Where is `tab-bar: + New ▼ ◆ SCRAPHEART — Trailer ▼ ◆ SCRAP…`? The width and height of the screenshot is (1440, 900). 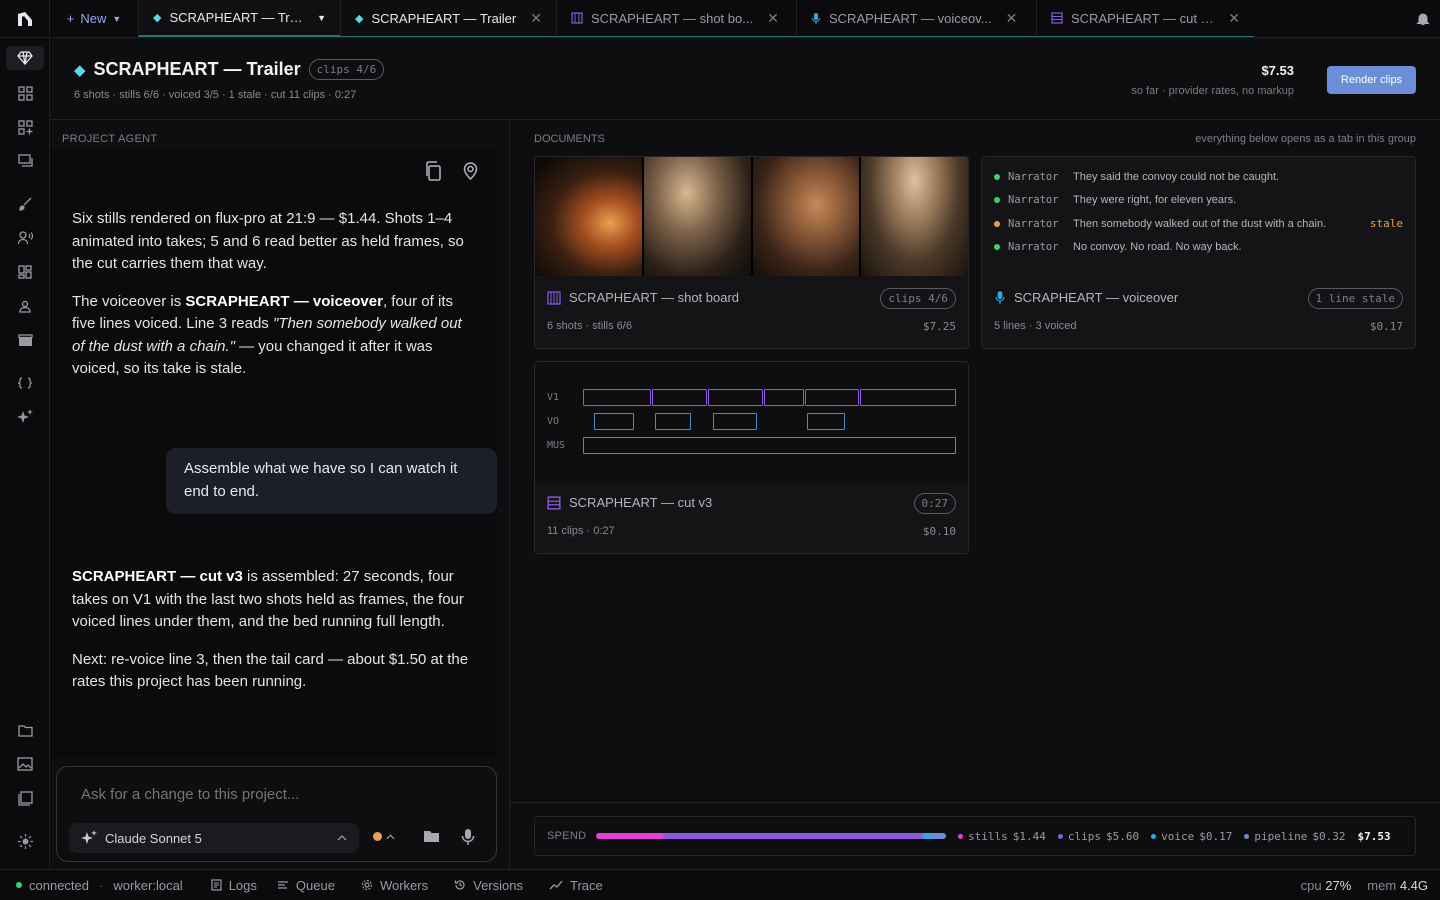
tab-bar: + New ▼ ◆ SCRAPHEART — Trailer ▼ ◆ SCRAP… is located at coordinates (720, 19).